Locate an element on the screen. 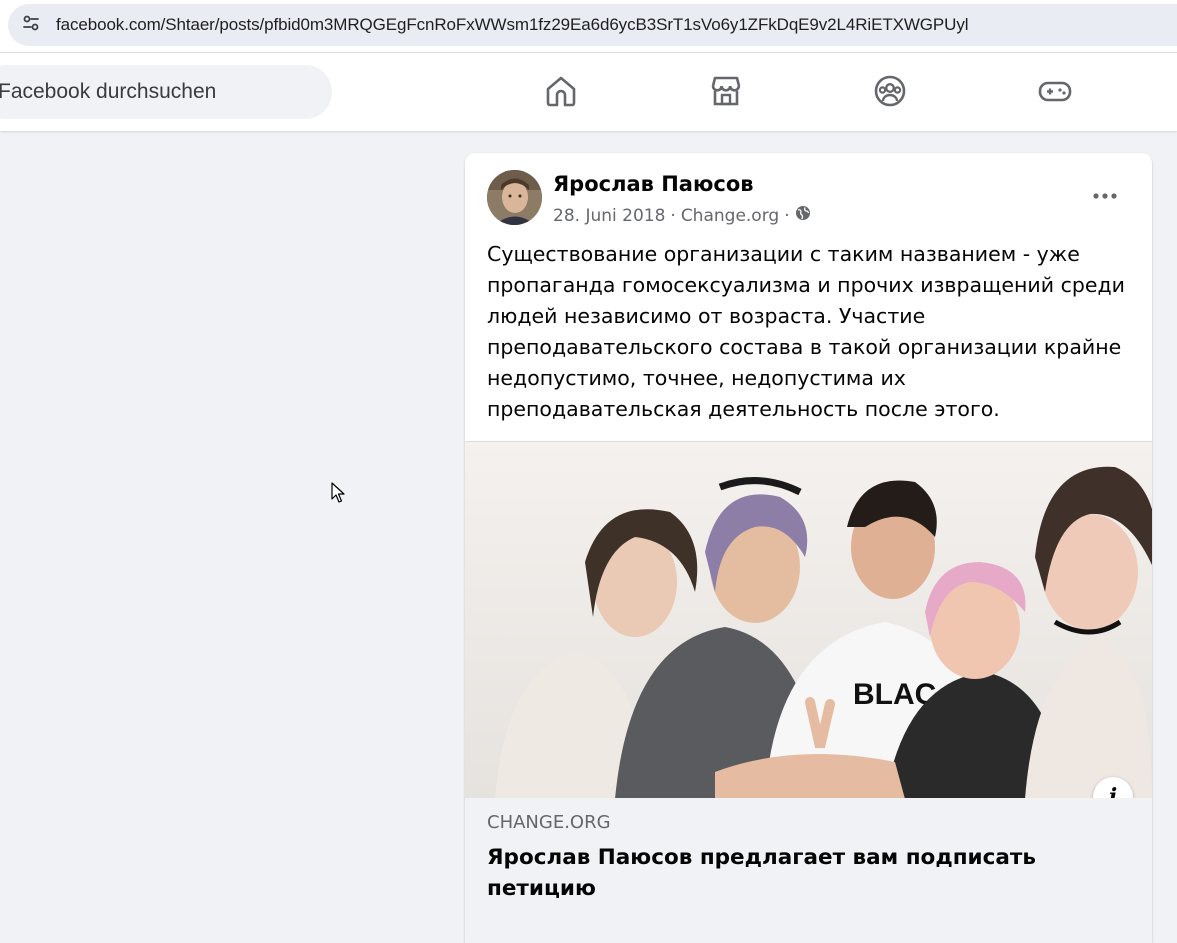 This screenshot has width=1177, height=943. post-meta: 28. Juni 2018 · Change.org · is located at coordinates (682, 215).